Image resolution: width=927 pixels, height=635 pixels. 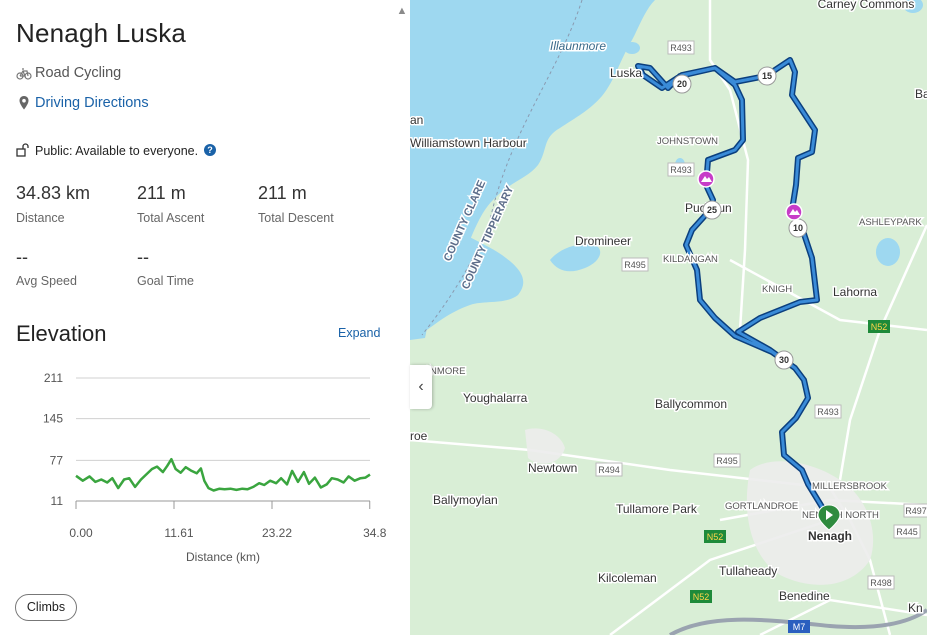 I want to click on svg-text: 15, so click(x=767, y=76).